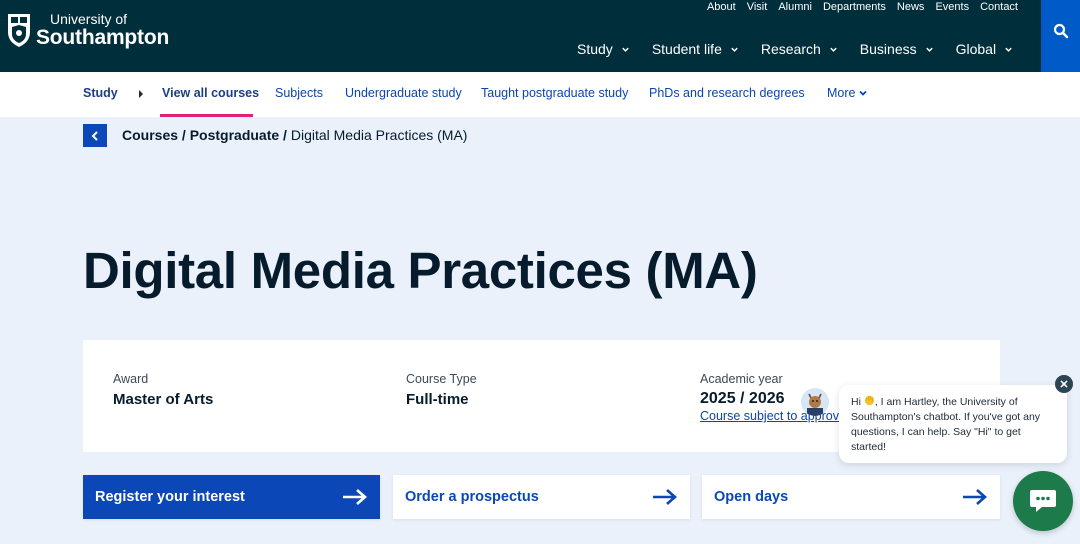  Describe the element at coordinates (238, 135) in the screenshot. I see `breadcrumb-postgraduate: Postgraduate /` at that location.